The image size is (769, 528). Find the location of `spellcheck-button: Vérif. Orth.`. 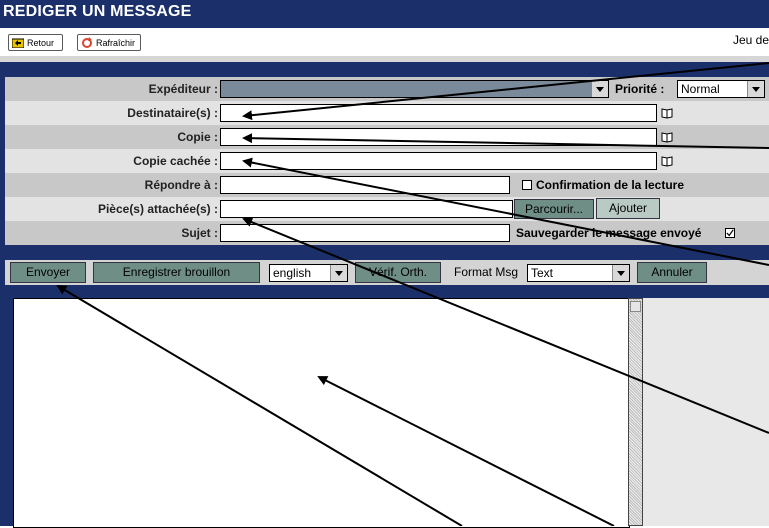

spellcheck-button: Vérif. Orth. is located at coordinates (398, 272).